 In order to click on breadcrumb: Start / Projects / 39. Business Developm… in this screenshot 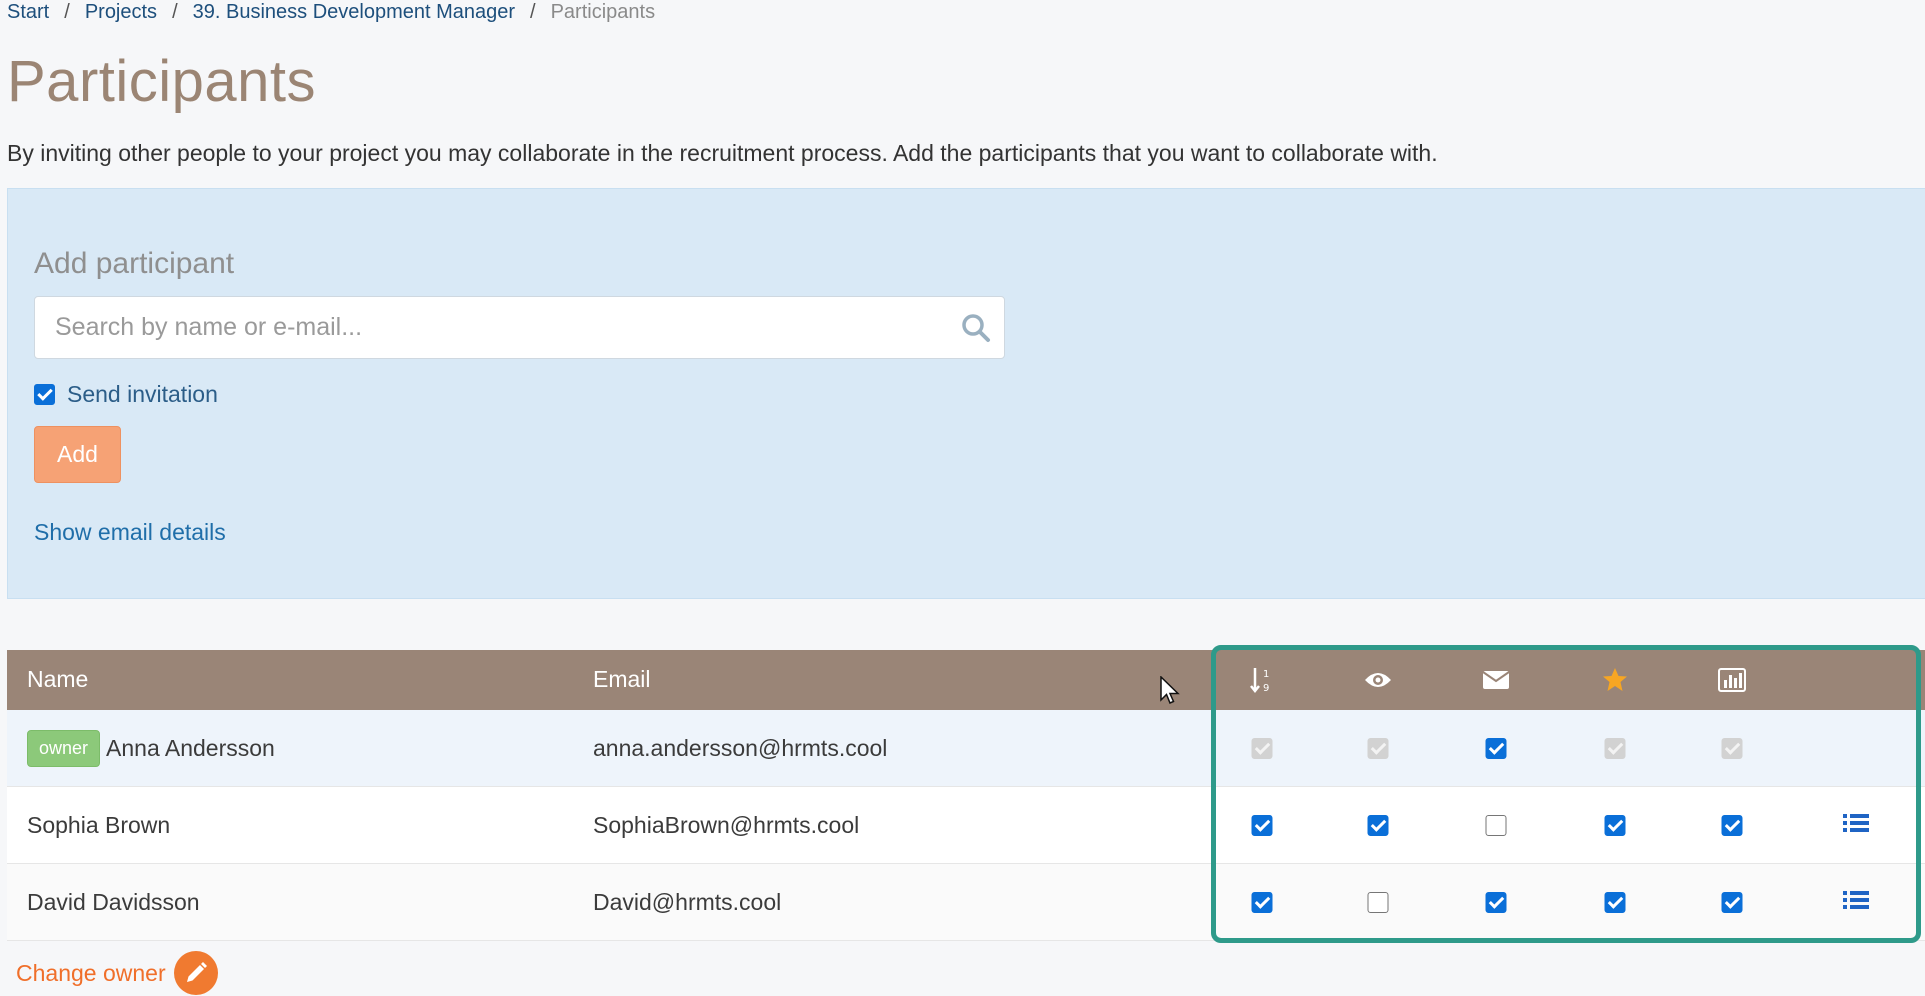, I will do `click(331, 12)`.